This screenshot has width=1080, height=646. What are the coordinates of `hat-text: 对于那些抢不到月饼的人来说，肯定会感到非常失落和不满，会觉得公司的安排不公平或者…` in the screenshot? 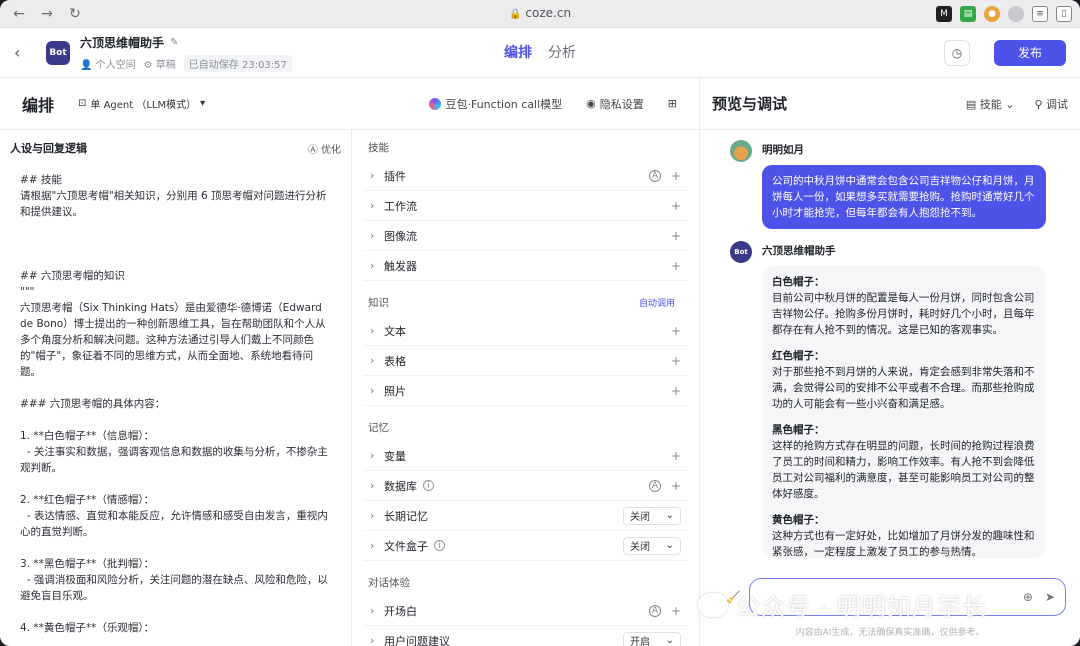 It's located at (903, 388).